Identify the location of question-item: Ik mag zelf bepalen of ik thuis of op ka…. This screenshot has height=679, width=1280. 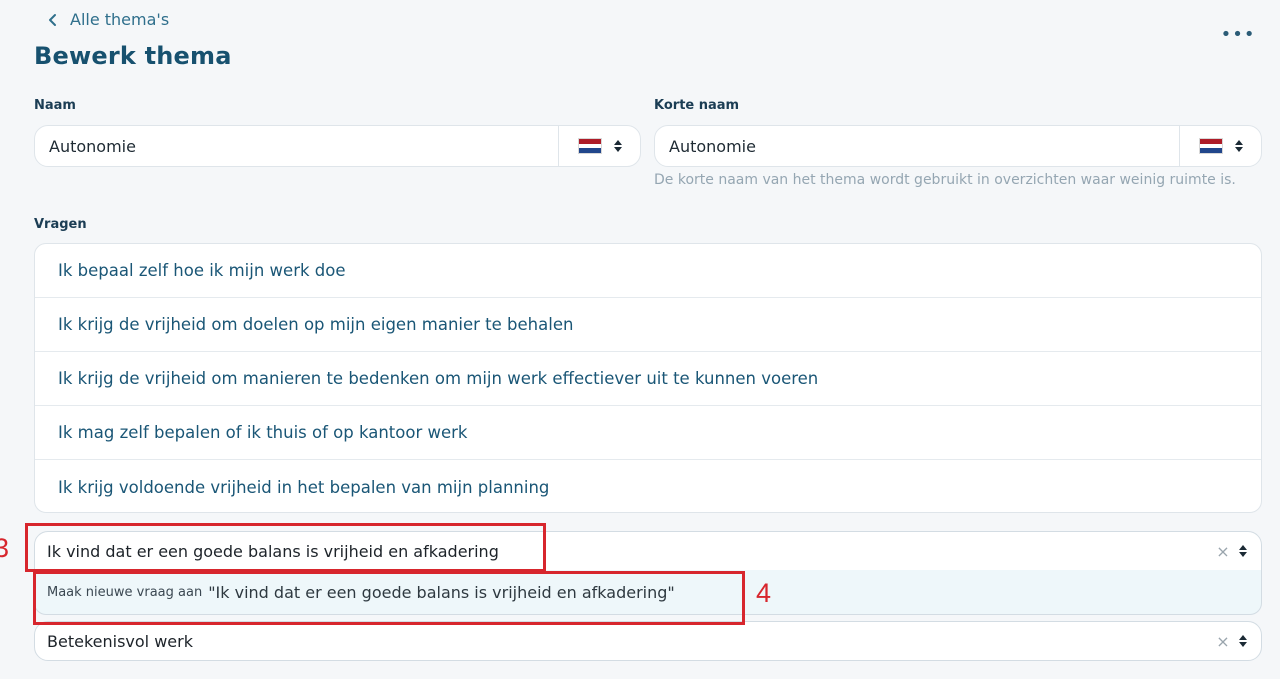
(648, 433).